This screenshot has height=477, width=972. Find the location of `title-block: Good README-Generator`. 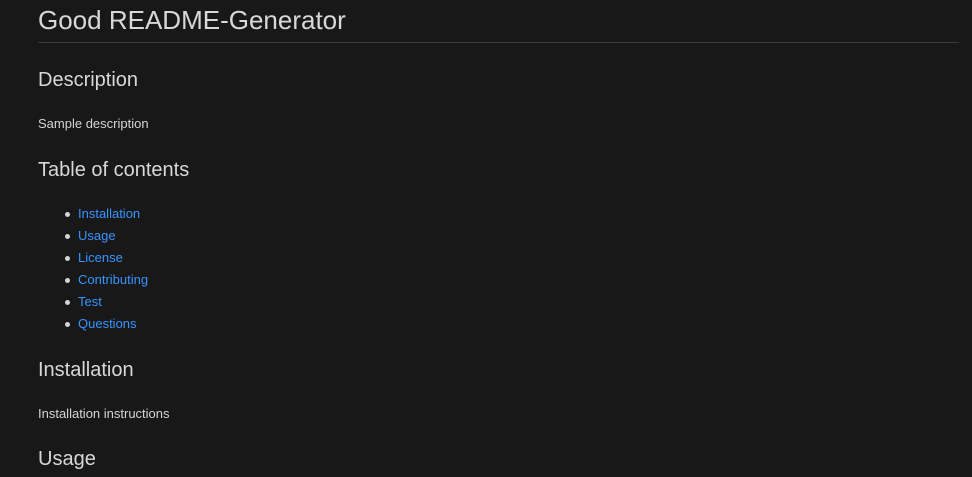

title-block: Good README-Generator is located at coordinates (498, 21).